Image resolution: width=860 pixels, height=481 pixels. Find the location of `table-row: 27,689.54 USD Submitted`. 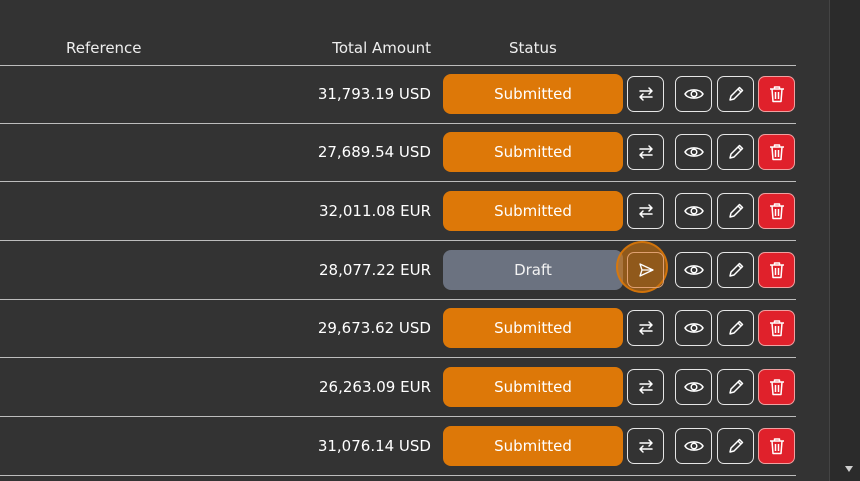

table-row: 27,689.54 USD Submitted is located at coordinates (398, 153).